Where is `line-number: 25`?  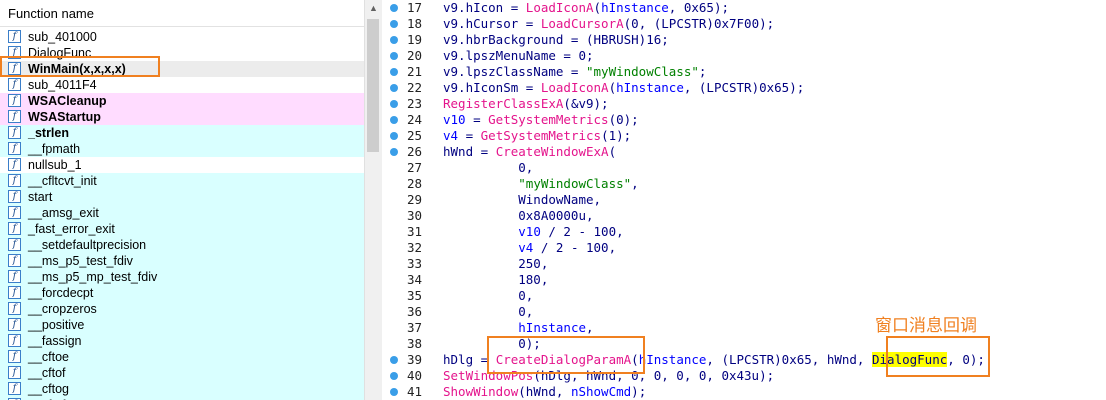
line-number: 25 is located at coordinates (414, 135).